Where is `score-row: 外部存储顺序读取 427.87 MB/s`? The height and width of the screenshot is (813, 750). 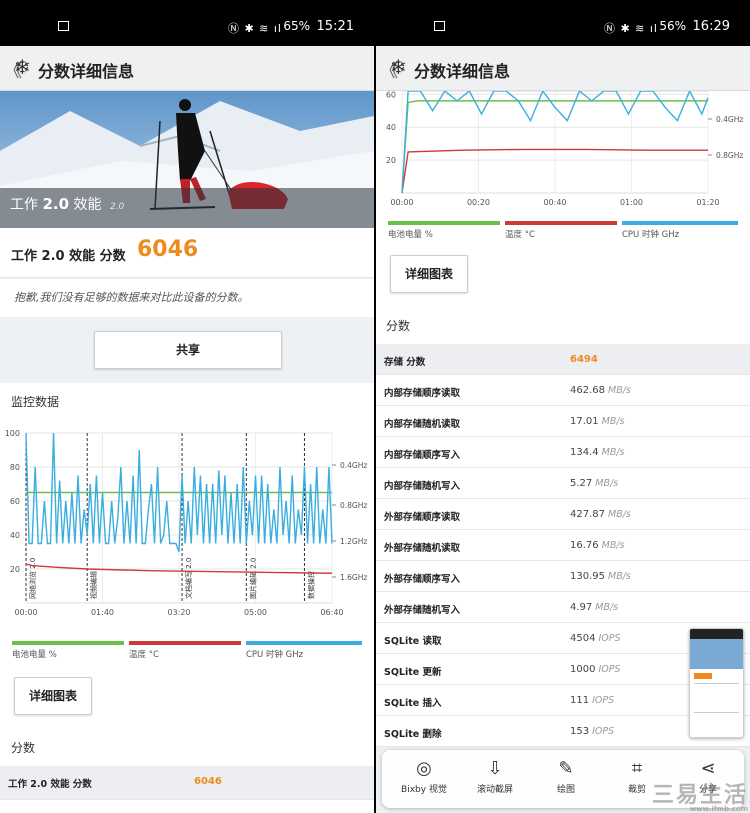
score-row: 外部存储顺序读取 427.87 MB/s is located at coordinates (563, 514).